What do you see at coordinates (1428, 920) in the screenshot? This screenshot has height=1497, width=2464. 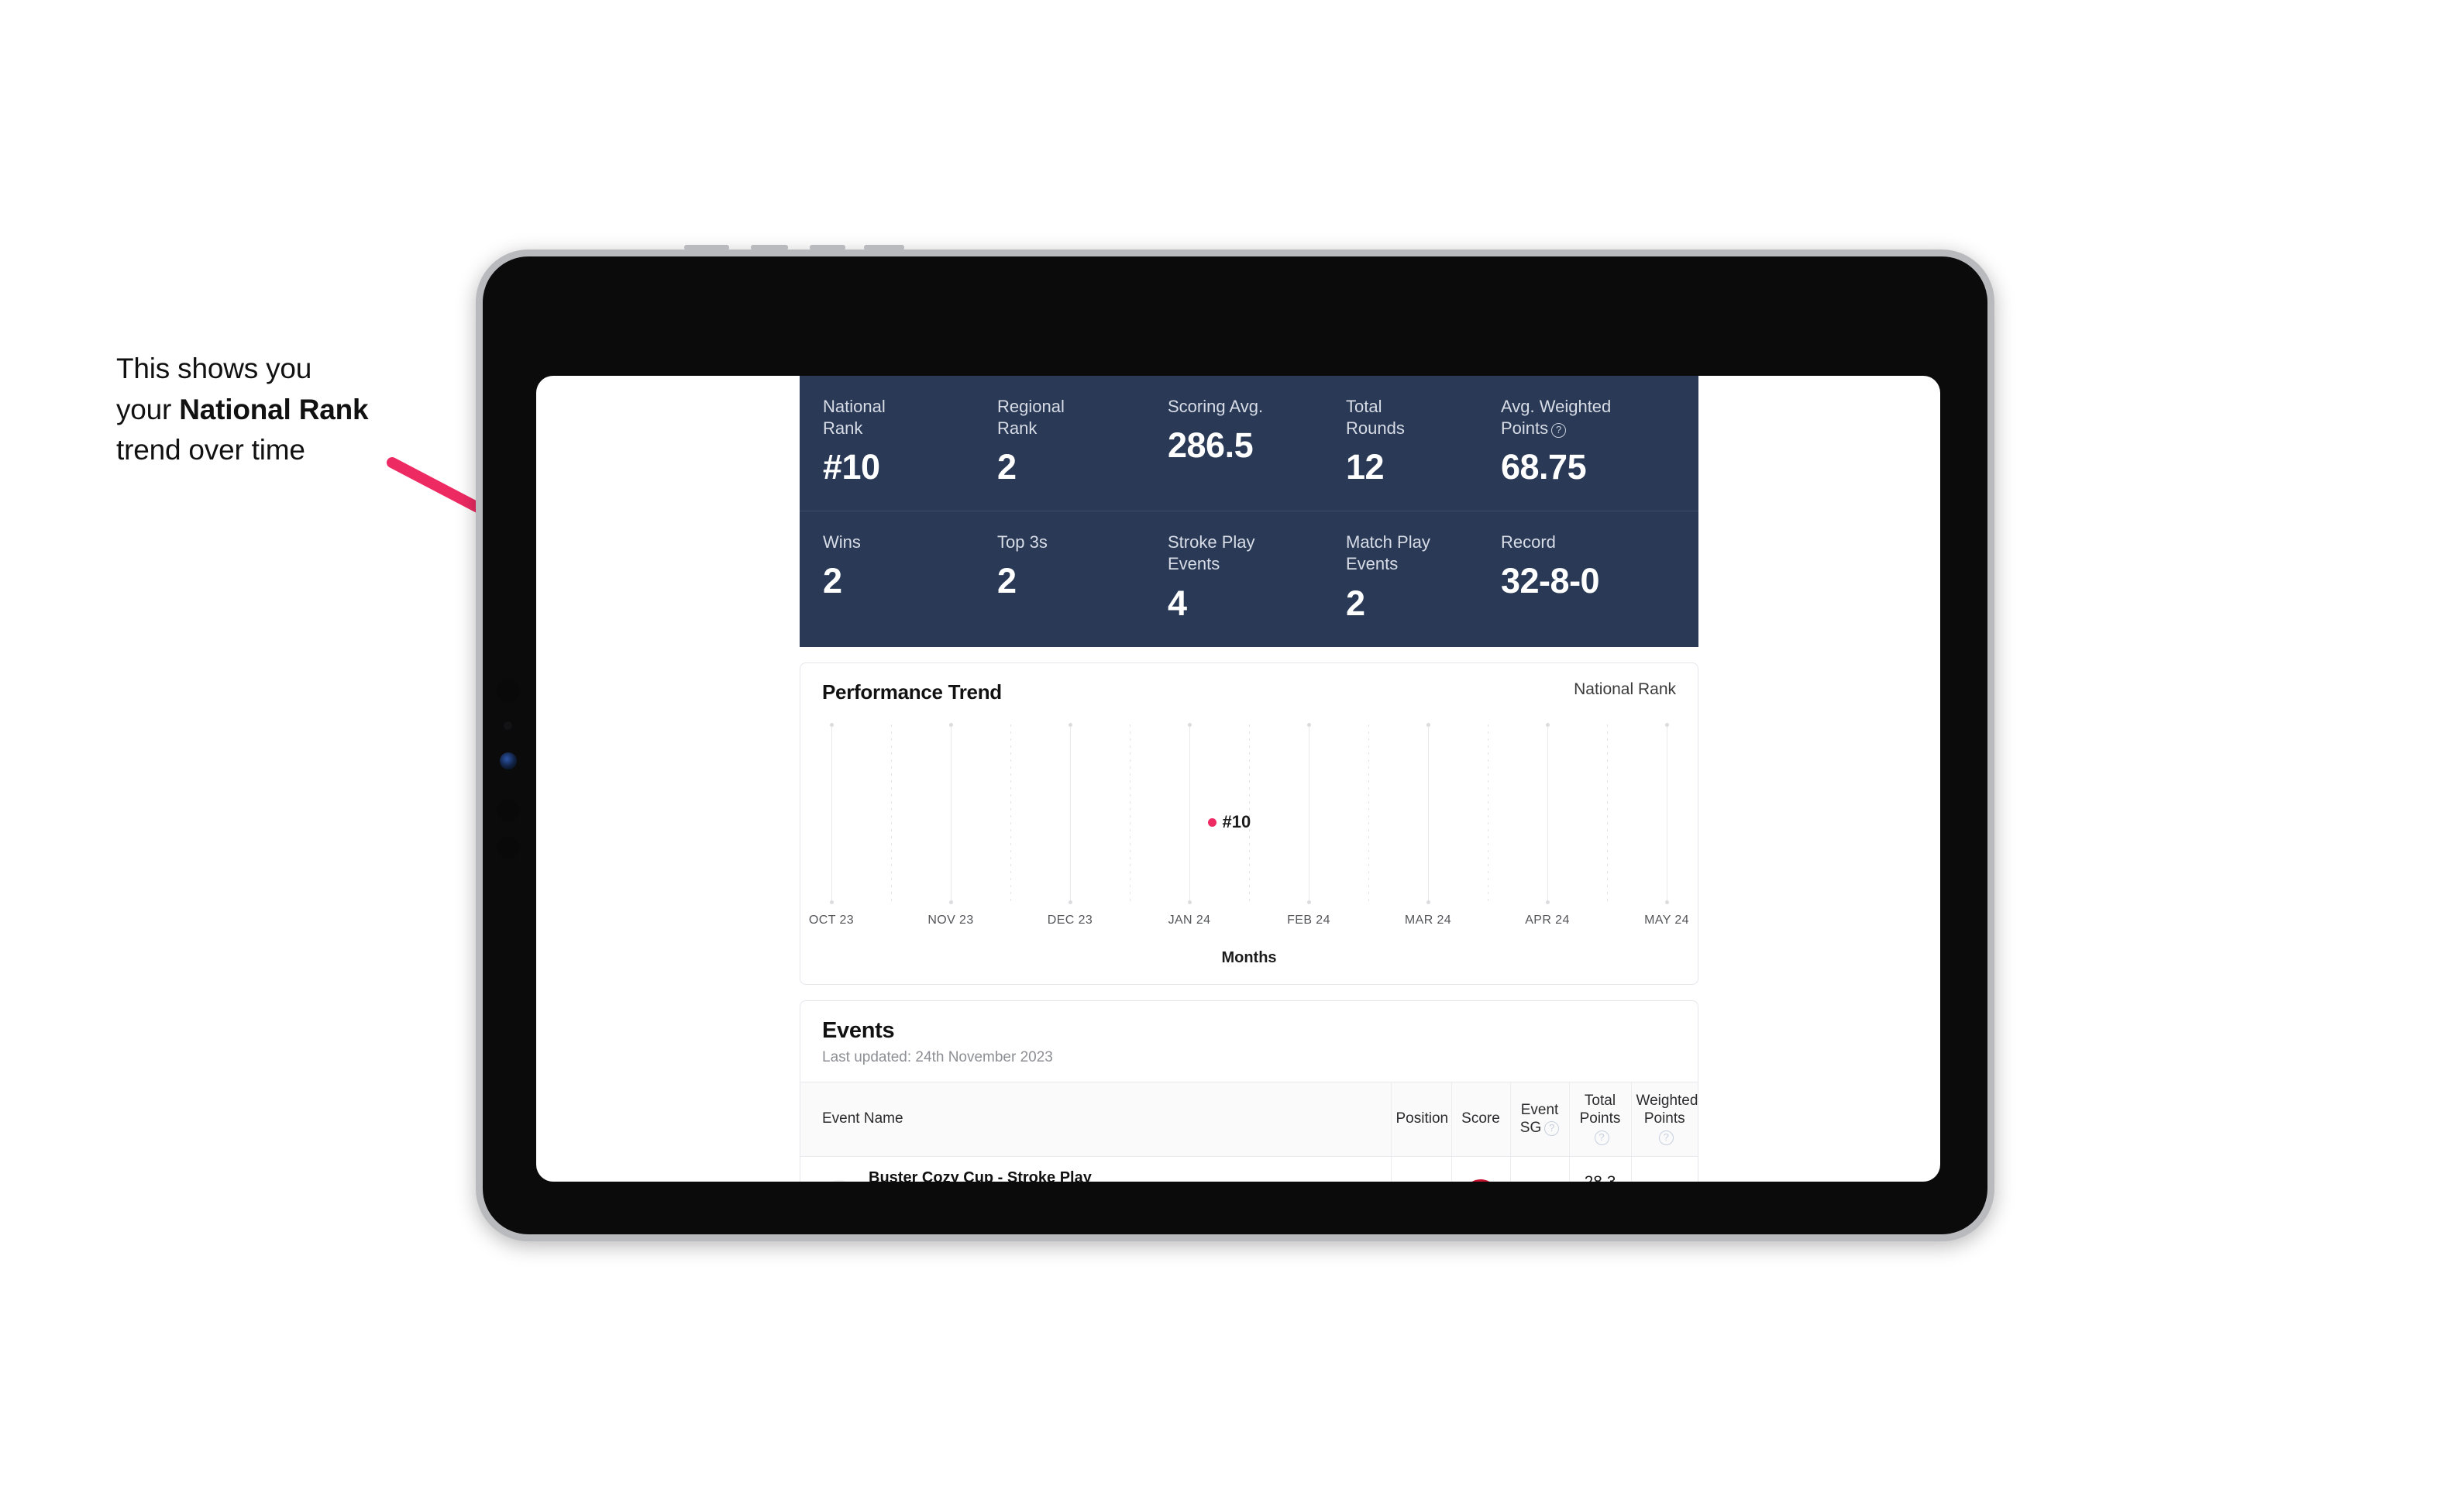 I see `chart-month-label: MAR 24` at bounding box center [1428, 920].